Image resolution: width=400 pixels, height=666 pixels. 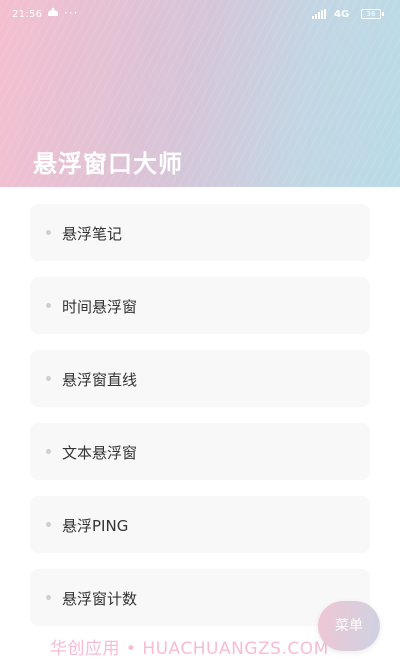 I want to click on menu-item-floating-line: 悬浮窗直线, so click(x=200, y=378).